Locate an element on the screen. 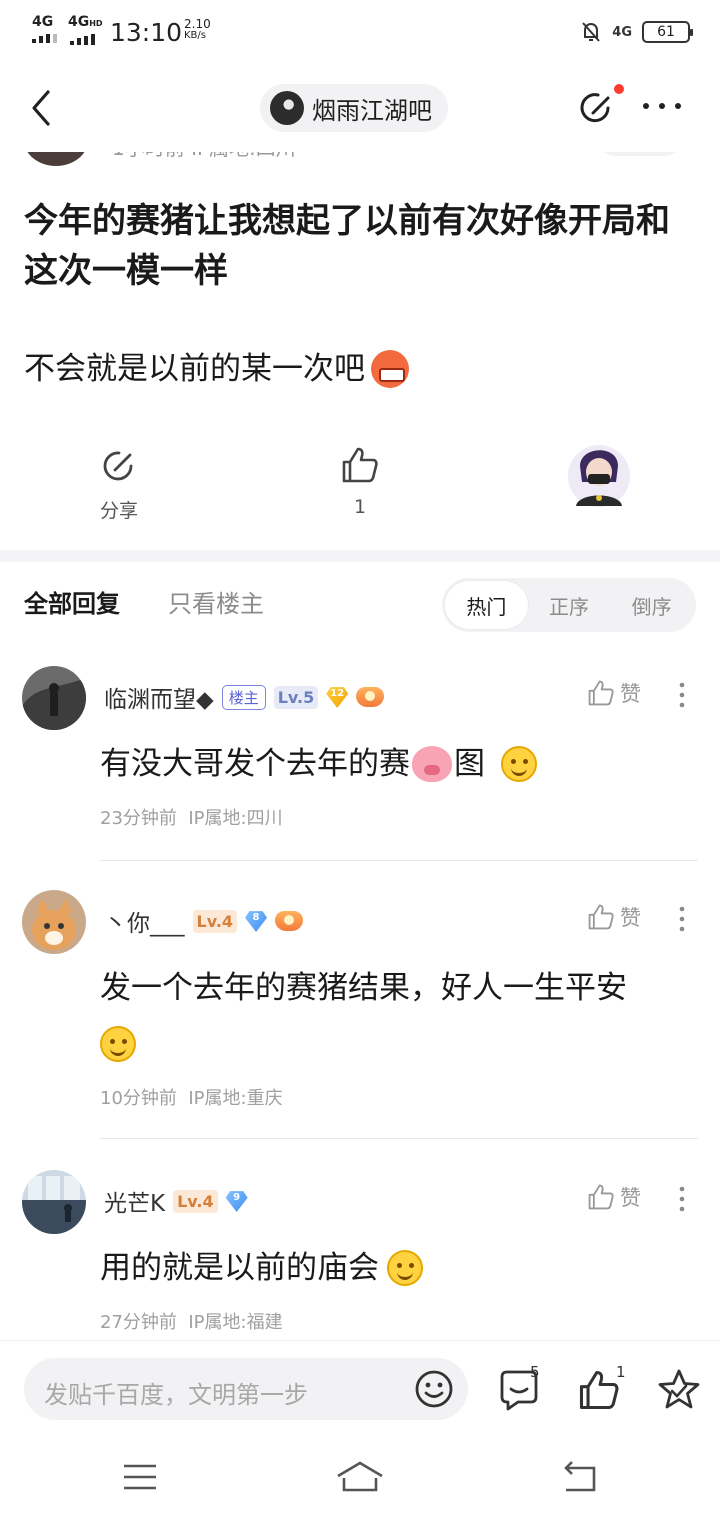 This screenshot has width=720, height=1520. network-speed-unit: KB/s is located at coordinates (195, 35).